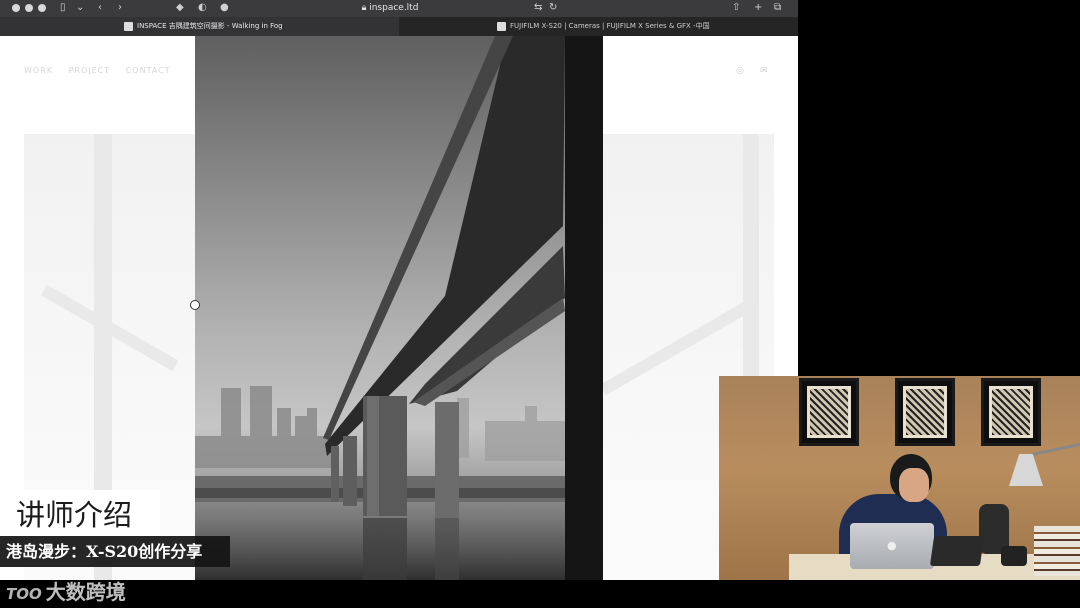  I want to click on mail-icon: ✉, so click(764, 71).